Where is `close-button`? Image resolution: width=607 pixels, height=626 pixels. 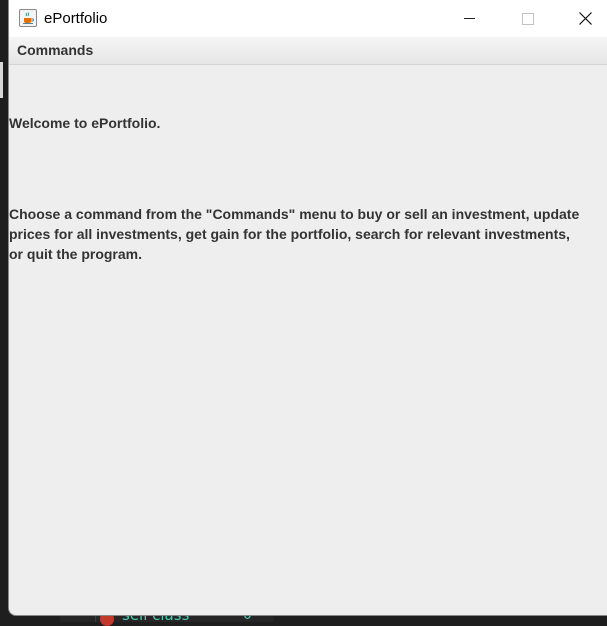 close-button is located at coordinates (584, 18).